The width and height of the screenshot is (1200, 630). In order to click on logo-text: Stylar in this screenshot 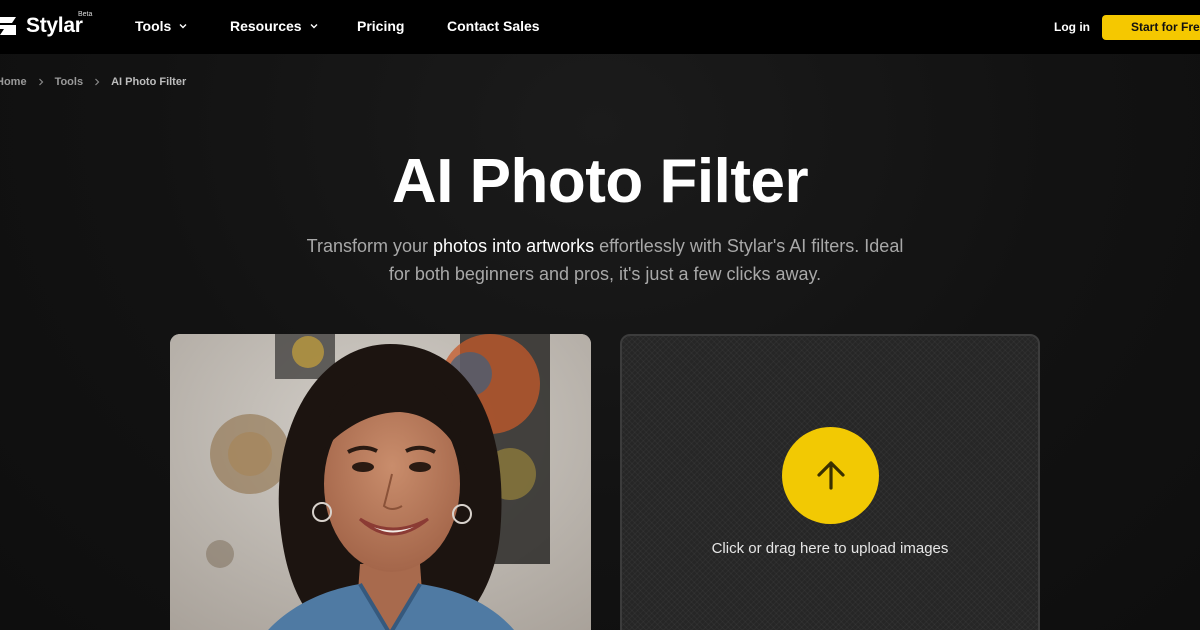, I will do `click(54, 25)`.